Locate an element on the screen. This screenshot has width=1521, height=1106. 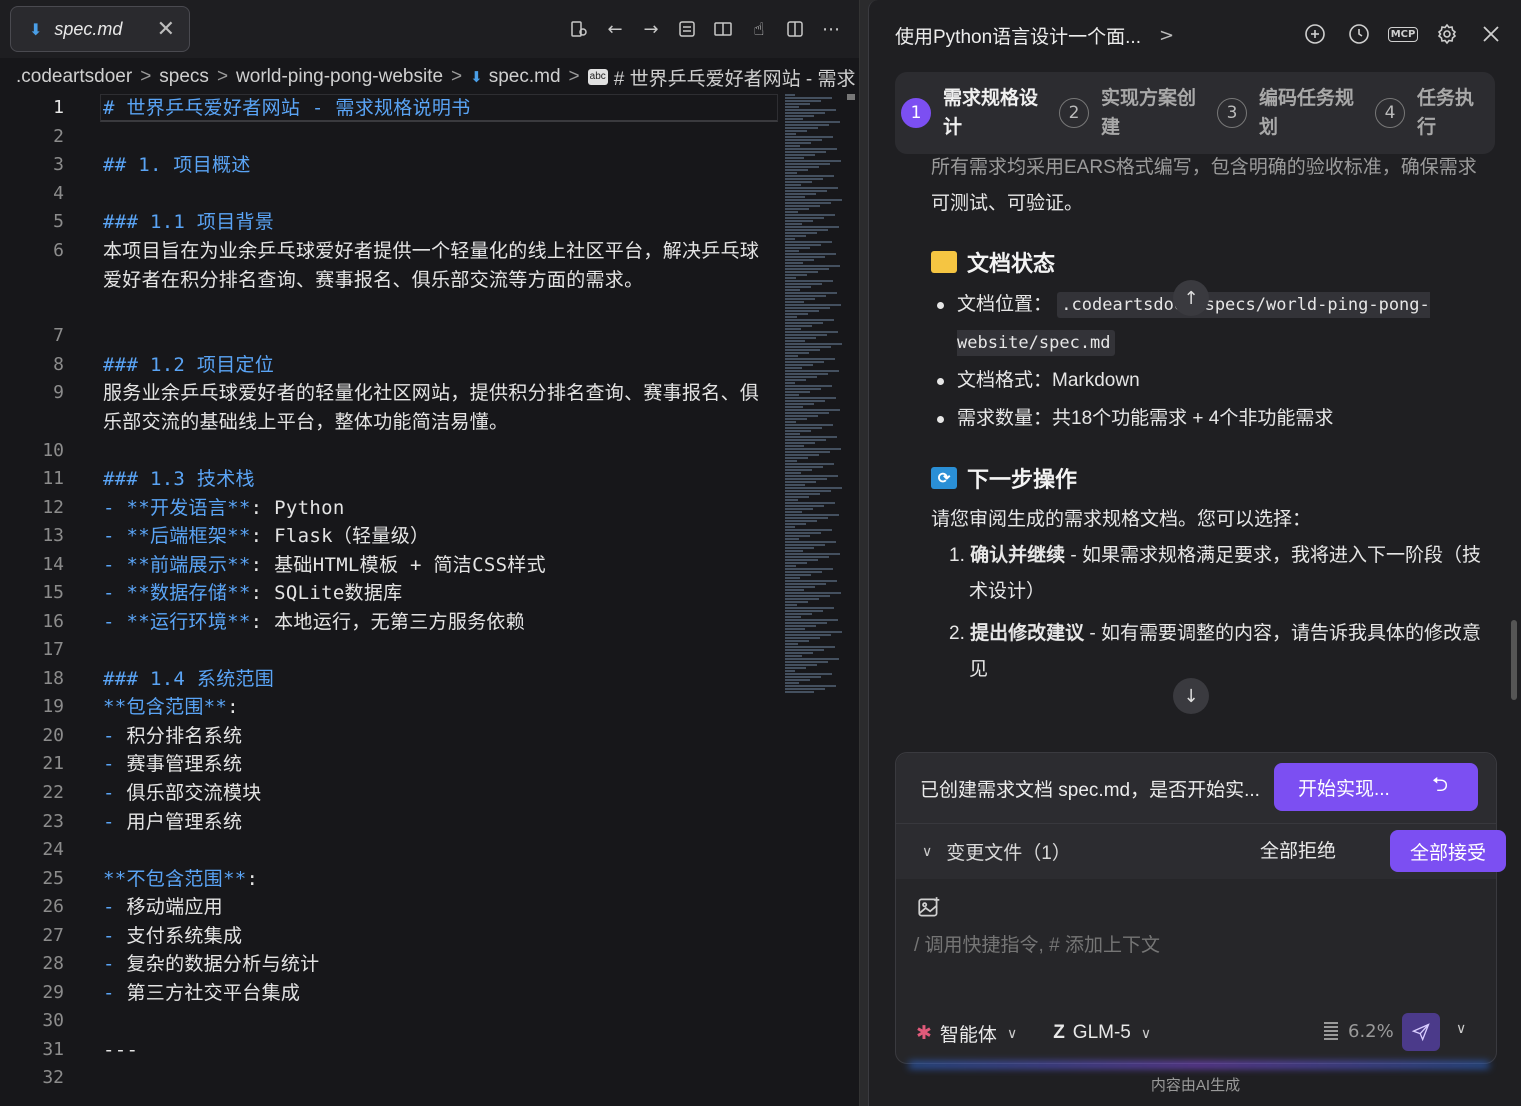
workflow-steps: 1 需求规格设计 2 实现方案创建 3 编码任务规划 4 任务执行 is located at coordinates (1195, 113).